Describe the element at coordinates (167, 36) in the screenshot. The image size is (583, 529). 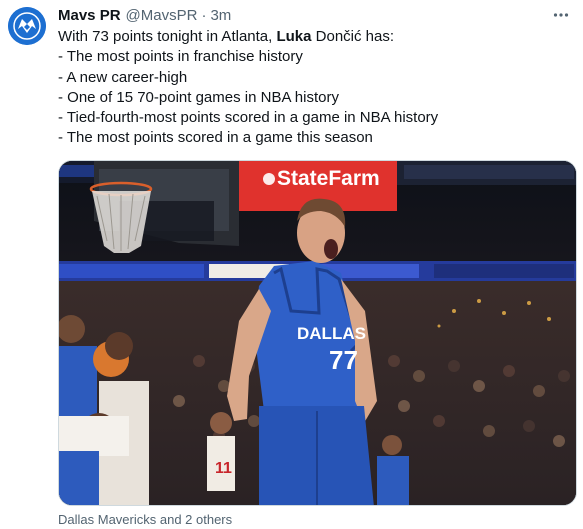
I see `intro-prefix: With 73 points tonight in Atlanta,` at that location.